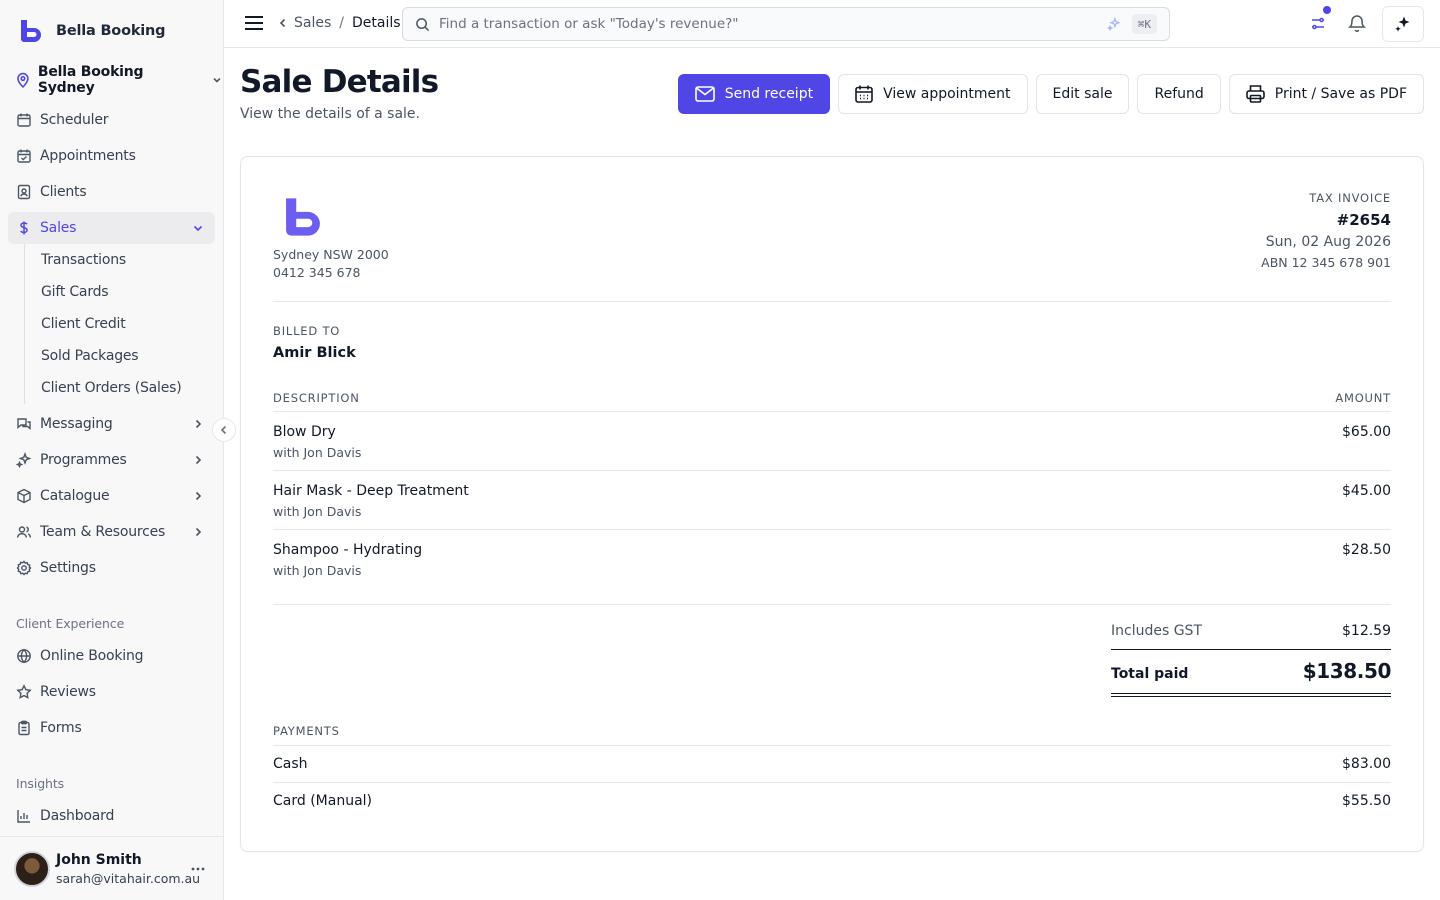 The width and height of the screenshot is (1440, 900). I want to click on sidebar-item-dashboard: Dashboard, so click(111, 816).